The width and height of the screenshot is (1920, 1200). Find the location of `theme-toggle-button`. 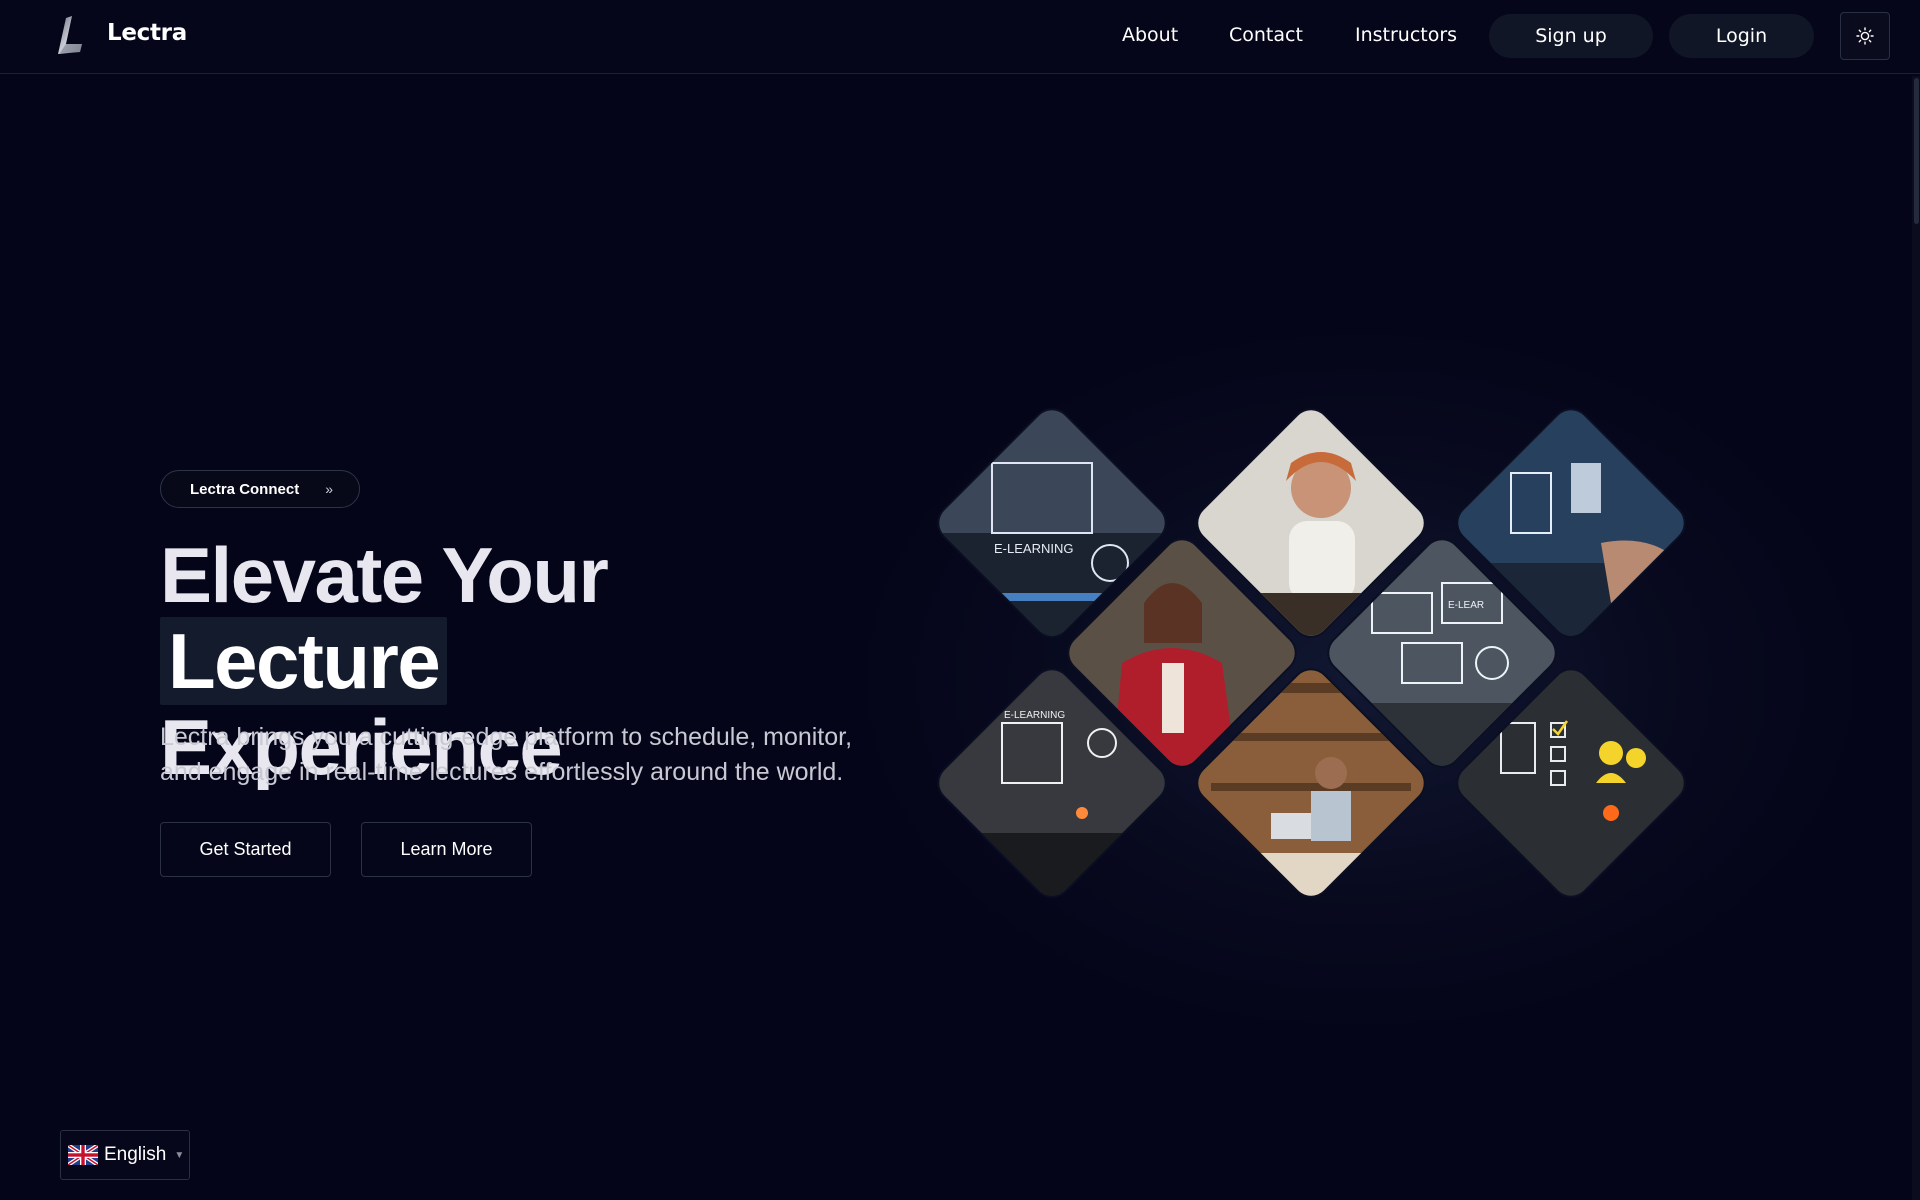

theme-toggle-button is located at coordinates (1865, 36).